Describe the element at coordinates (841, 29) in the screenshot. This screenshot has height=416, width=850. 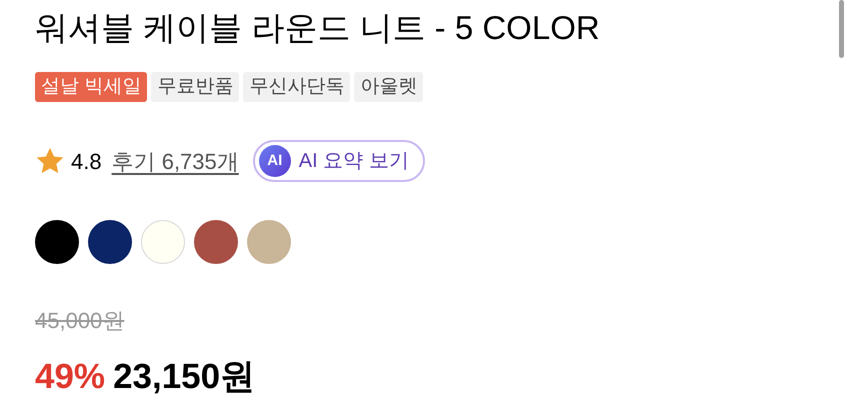
I see `scrollbar` at that location.